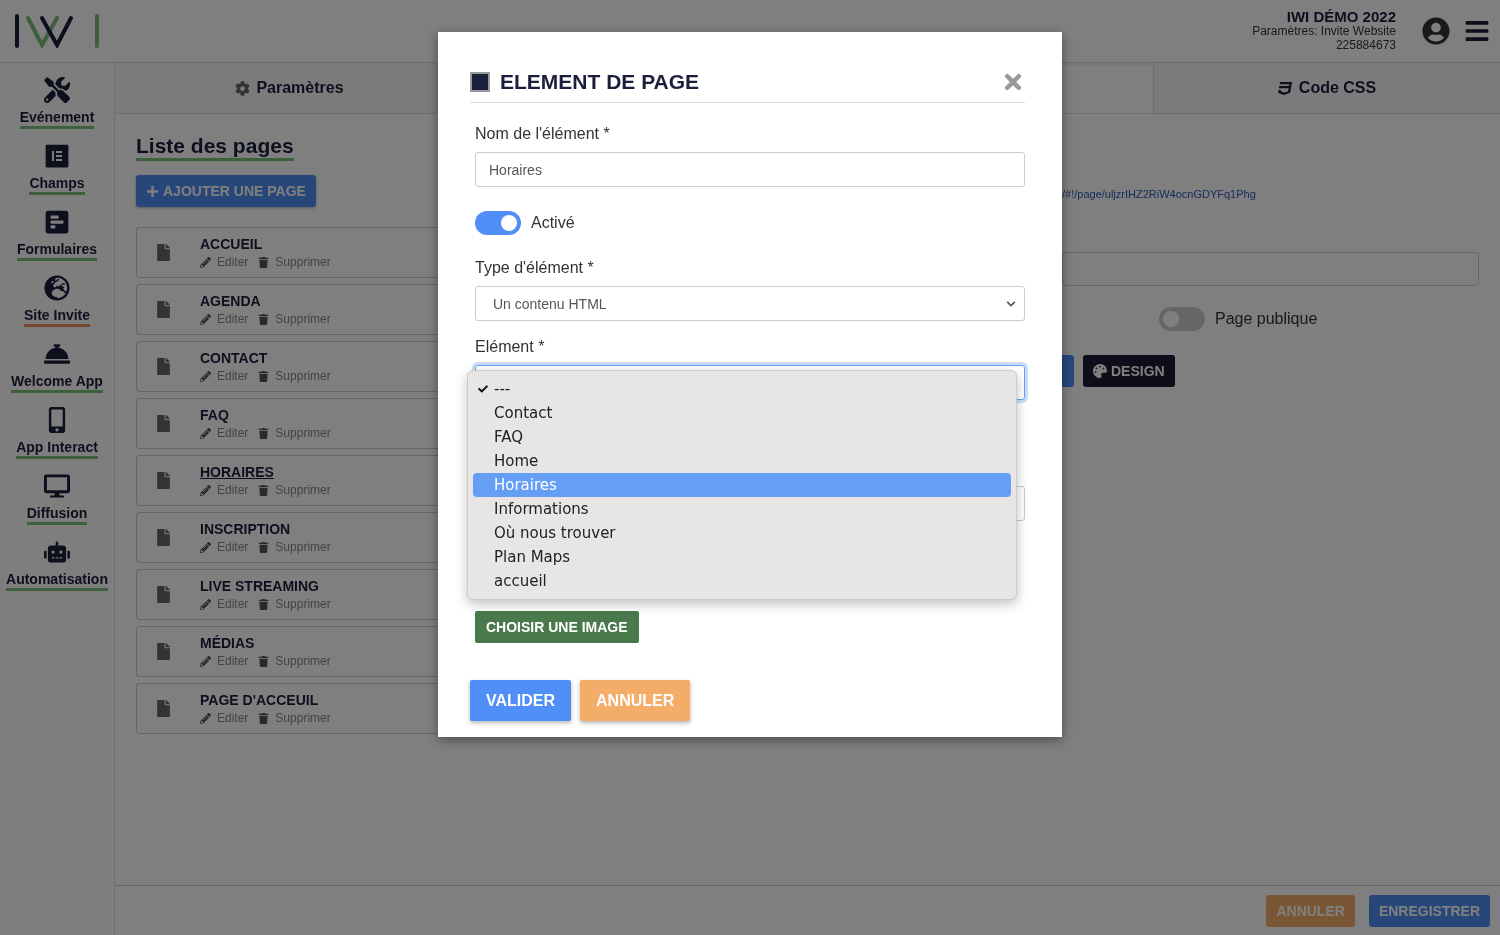  Describe the element at coordinates (57, 317) in the screenshot. I see `sidebar-item: Site Invite` at that location.